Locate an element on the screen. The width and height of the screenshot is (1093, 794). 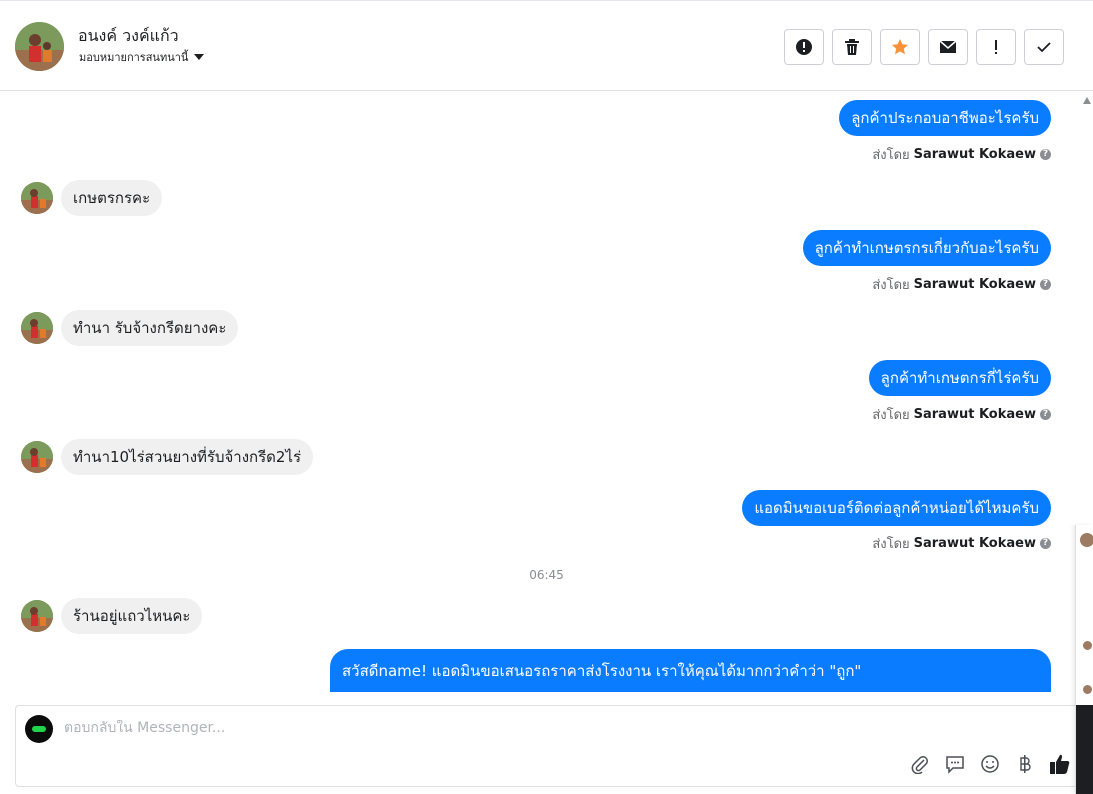
conversation-header: อนงค์ วงค์แก้ว มอบหมายการสนทนานี้ is located at coordinates (546, 45).